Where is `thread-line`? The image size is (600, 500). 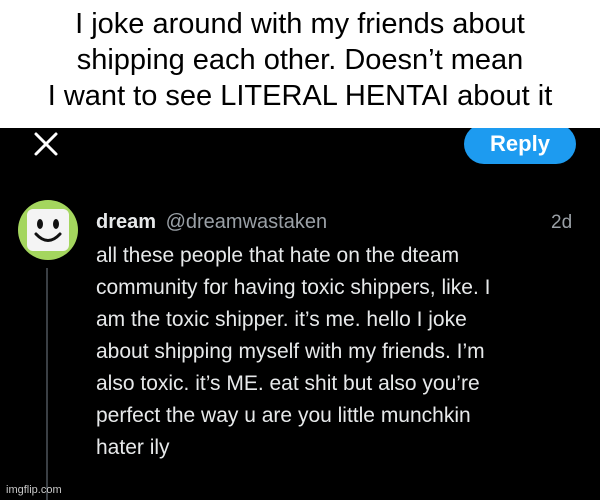
thread-line is located at coordinates (47, 384).